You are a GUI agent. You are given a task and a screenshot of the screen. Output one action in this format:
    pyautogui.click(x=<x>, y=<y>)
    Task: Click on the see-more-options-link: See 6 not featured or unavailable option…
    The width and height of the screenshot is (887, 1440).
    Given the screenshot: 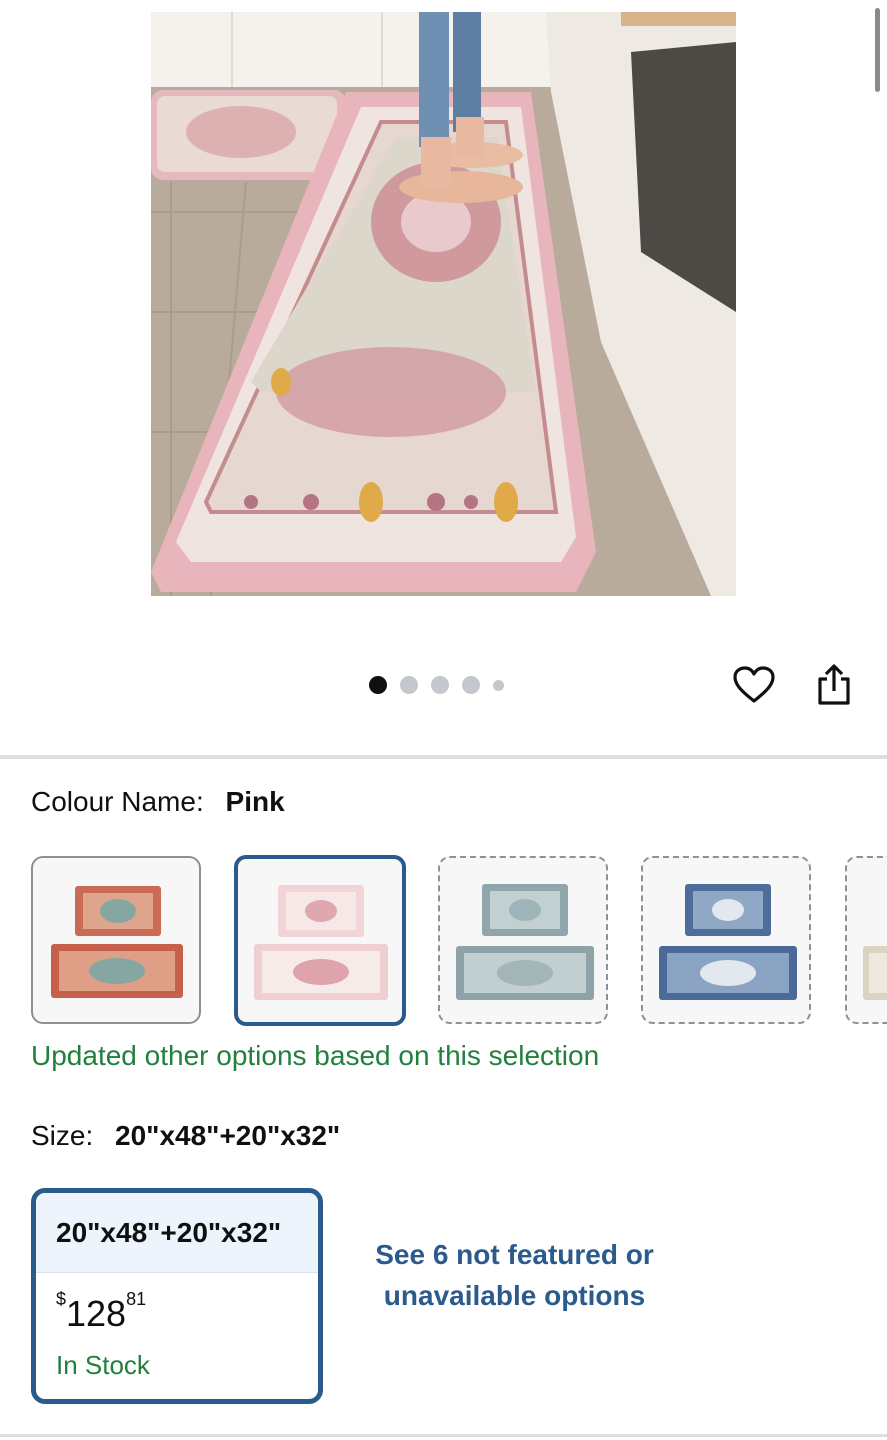 What is the action you would take?
    pyautogui.click(x=514, y=1275)
    